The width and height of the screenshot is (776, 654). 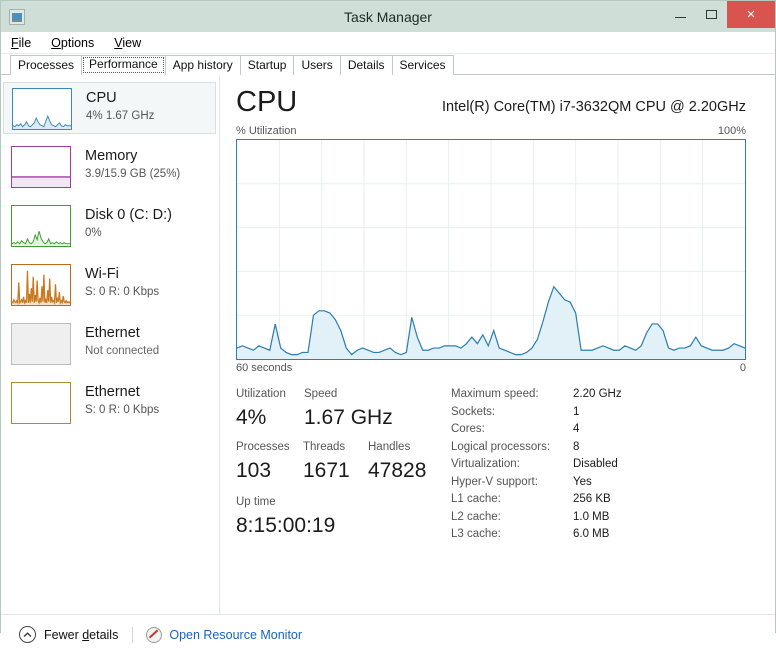 What do you see at coordinates (72, 43) in the screenshot?
I see `menu-options: Options` at bounding box center [72, 43].